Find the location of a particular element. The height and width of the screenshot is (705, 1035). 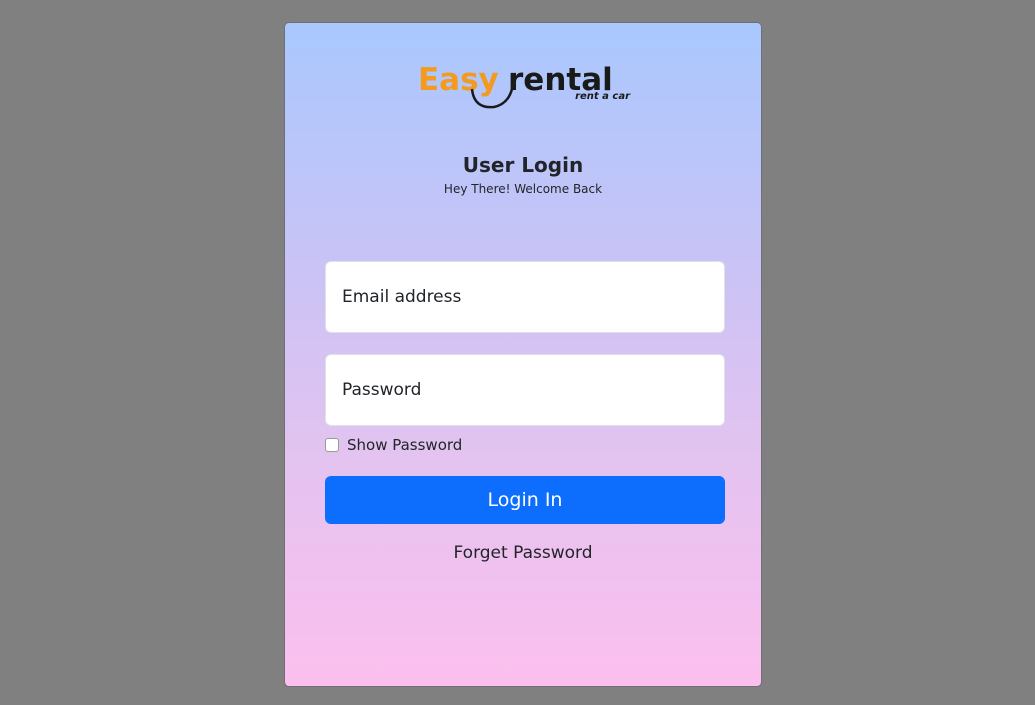

logo-brand-part1: Easy is located at coordinates (458, 80).